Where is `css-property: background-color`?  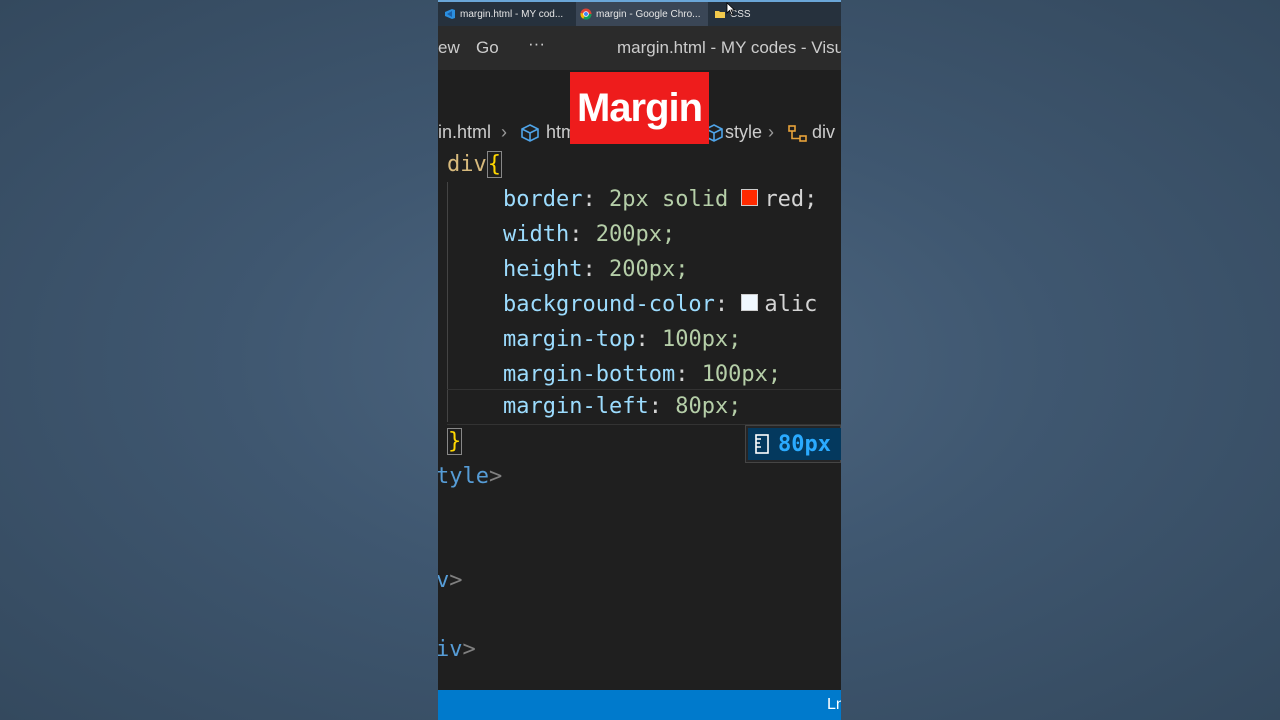 css-property: background-color is located at coordinates (609, 304).